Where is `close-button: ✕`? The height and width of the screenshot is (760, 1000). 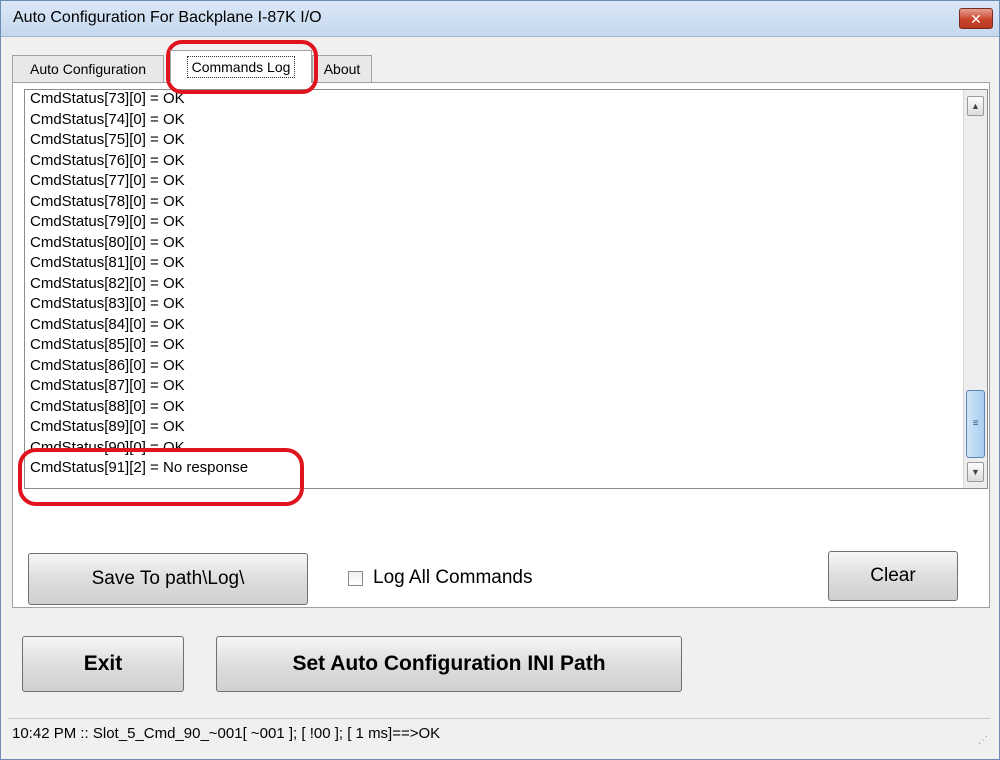
close-button: ✕ is located at coordinates (976, 18).